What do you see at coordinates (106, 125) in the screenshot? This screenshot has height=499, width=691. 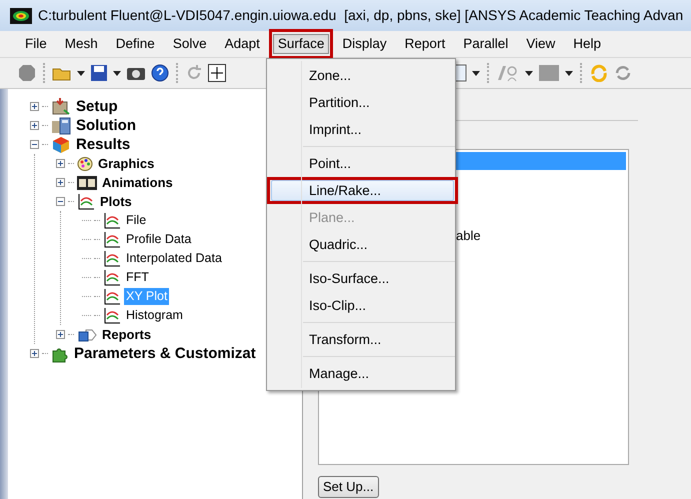 I see `tree-item: Solution` at bounding box center [106, 125].